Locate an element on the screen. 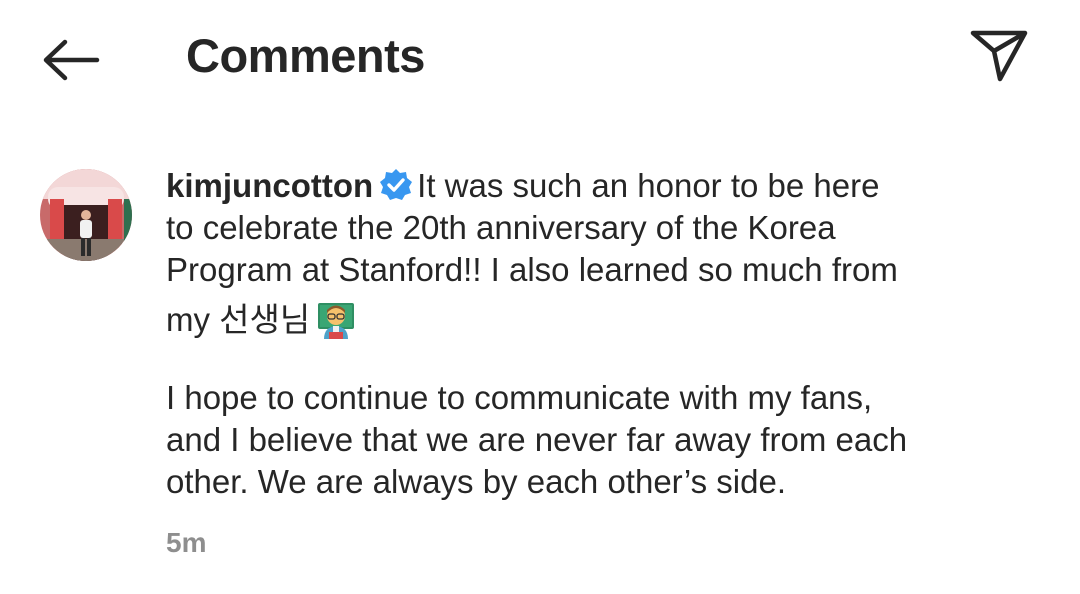 The height and width of the screenshot is (594, 1080). page-title: Comments is located at coordinates (305, 55).